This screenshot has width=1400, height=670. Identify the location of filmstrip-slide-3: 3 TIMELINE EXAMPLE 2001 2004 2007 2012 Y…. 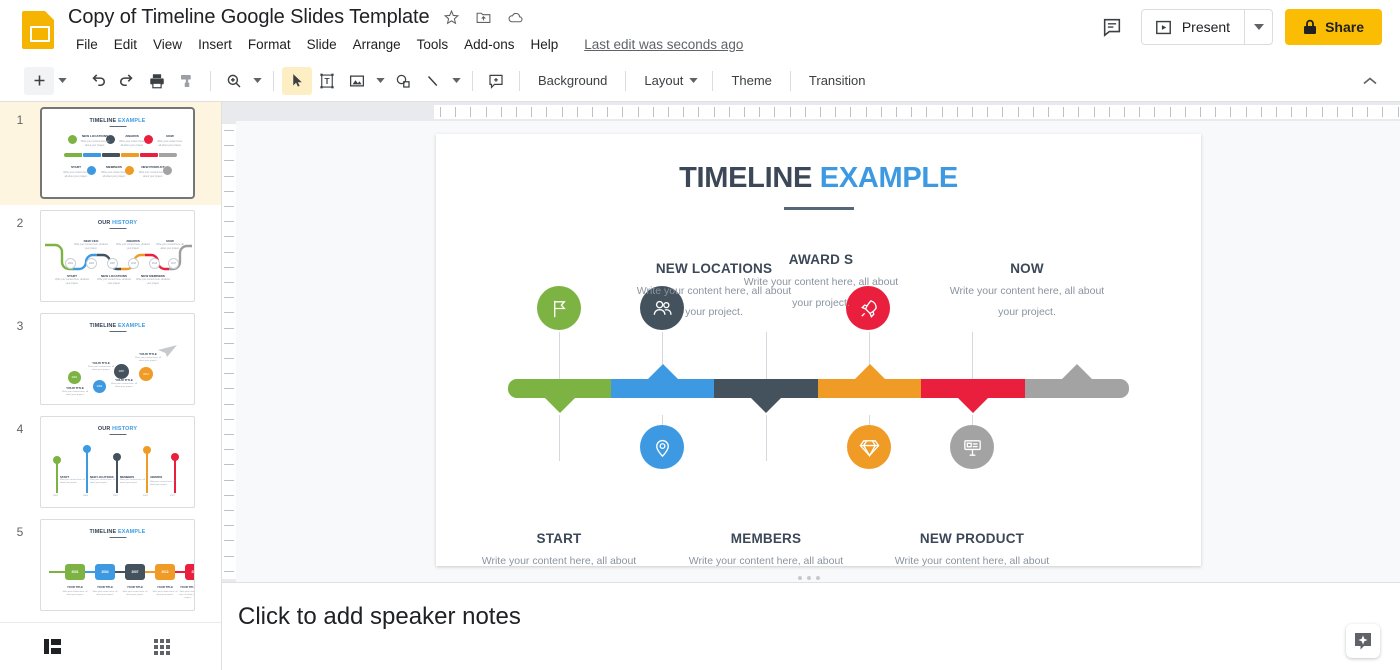
(110, 359).